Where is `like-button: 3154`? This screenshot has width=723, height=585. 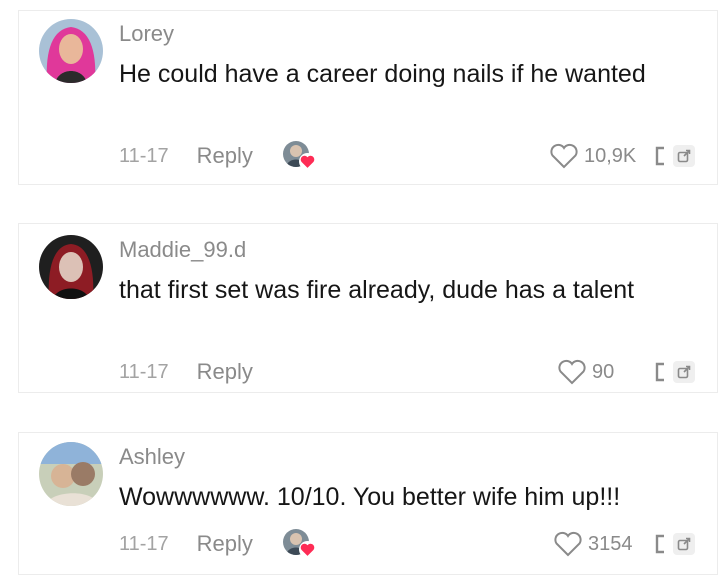 like-button: 3154 is located at coordinates (593, 544).